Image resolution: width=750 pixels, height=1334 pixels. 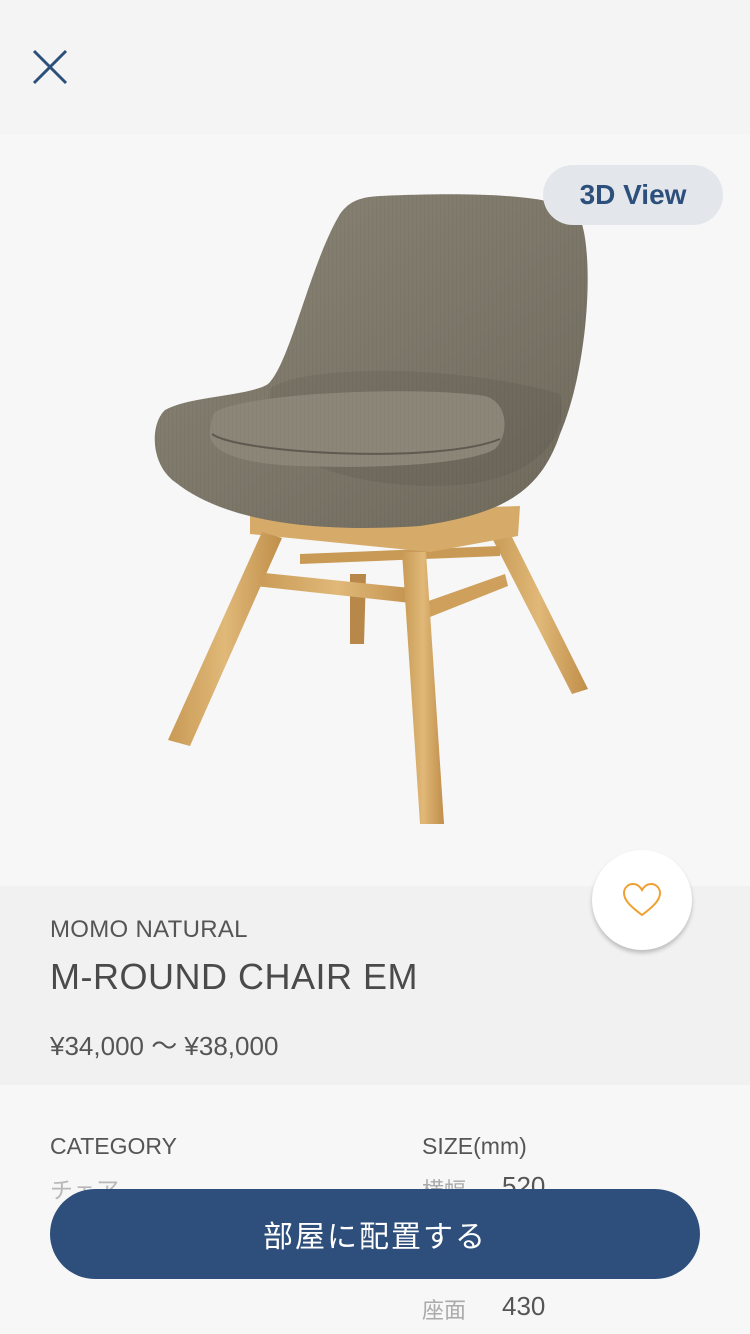 I want to click on close-button, so click(x=50, y=67).